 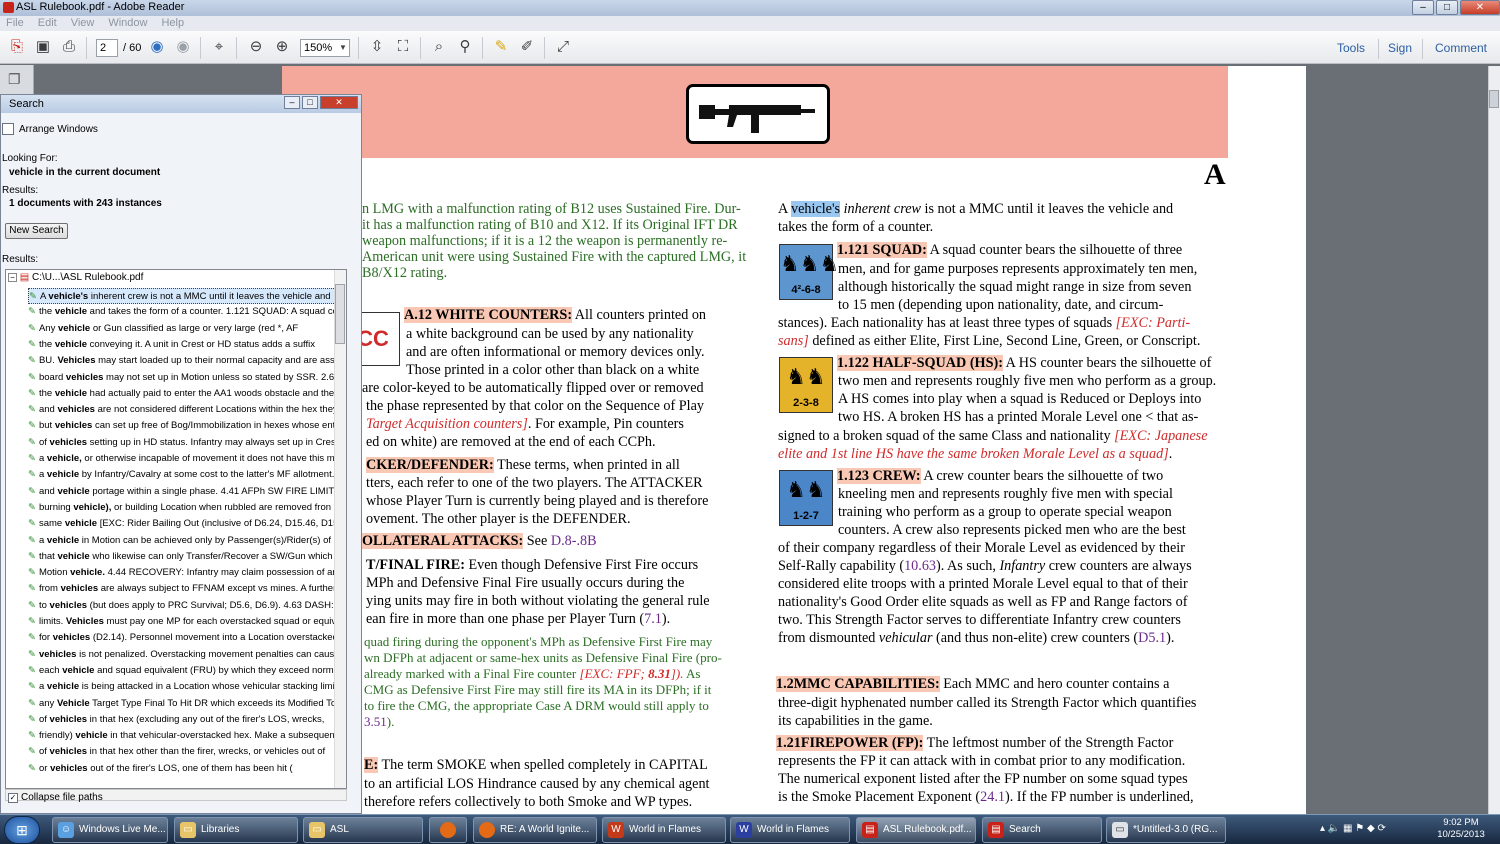 What do you see at coordinates (403, 47) in the screenshot?
I see `fit-page-icon: ⛶` at bounding box center [403, 47].